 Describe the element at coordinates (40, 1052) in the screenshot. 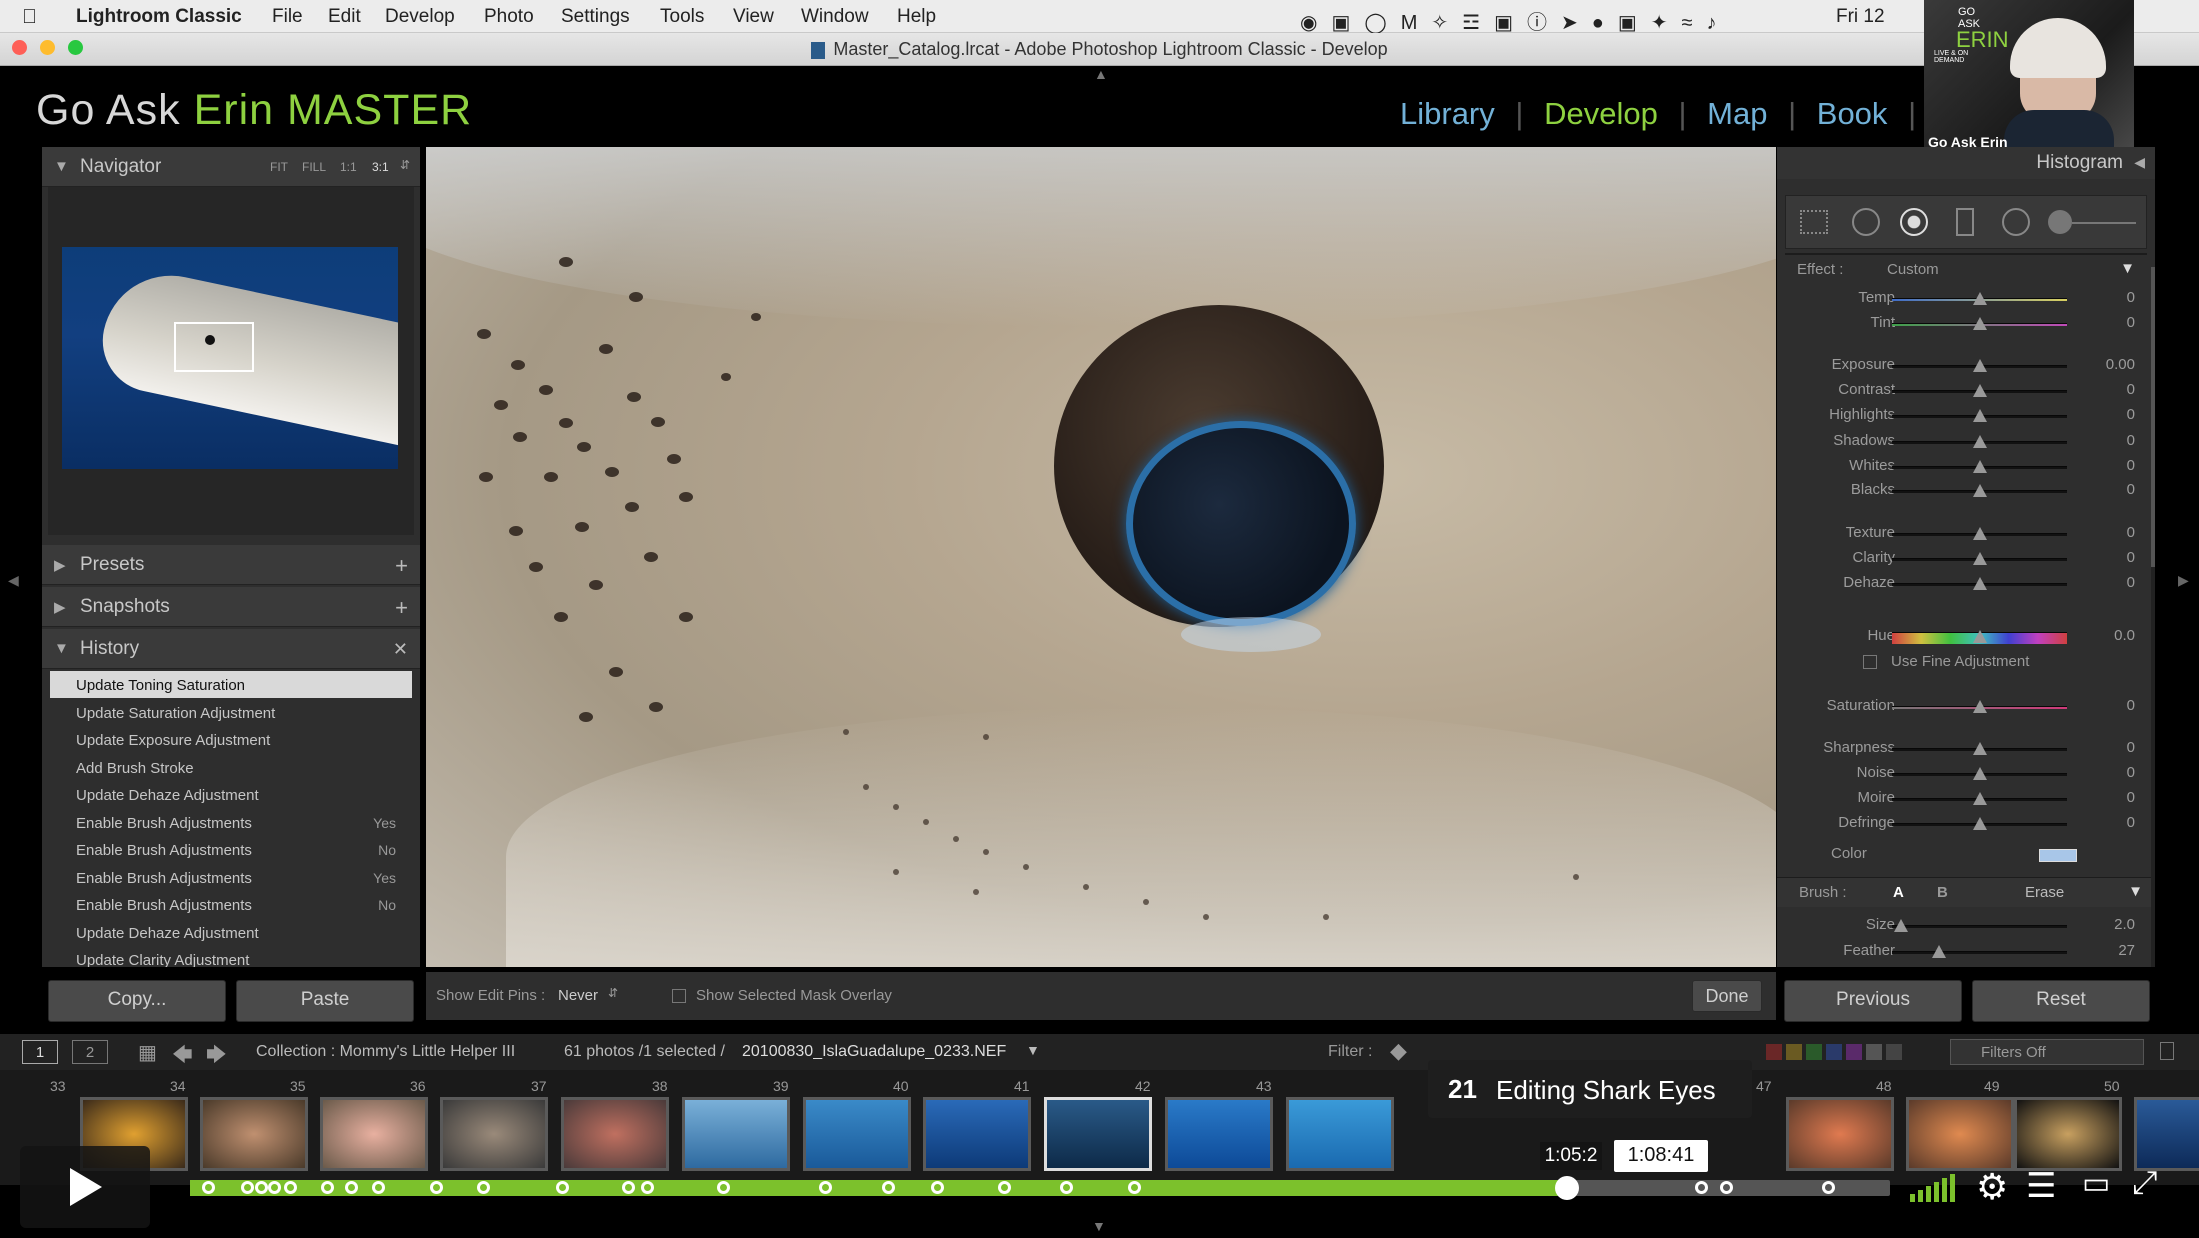

I see `primary-window-button: 1` at that location.